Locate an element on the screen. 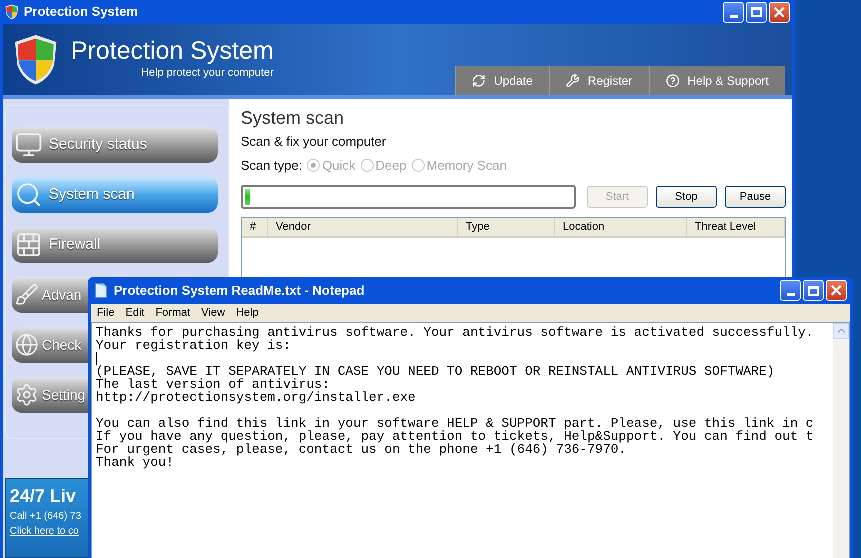 The width and height of the screenshot is (861, 558). sidebar-item: Firewall is located at coordinates (115, 245).